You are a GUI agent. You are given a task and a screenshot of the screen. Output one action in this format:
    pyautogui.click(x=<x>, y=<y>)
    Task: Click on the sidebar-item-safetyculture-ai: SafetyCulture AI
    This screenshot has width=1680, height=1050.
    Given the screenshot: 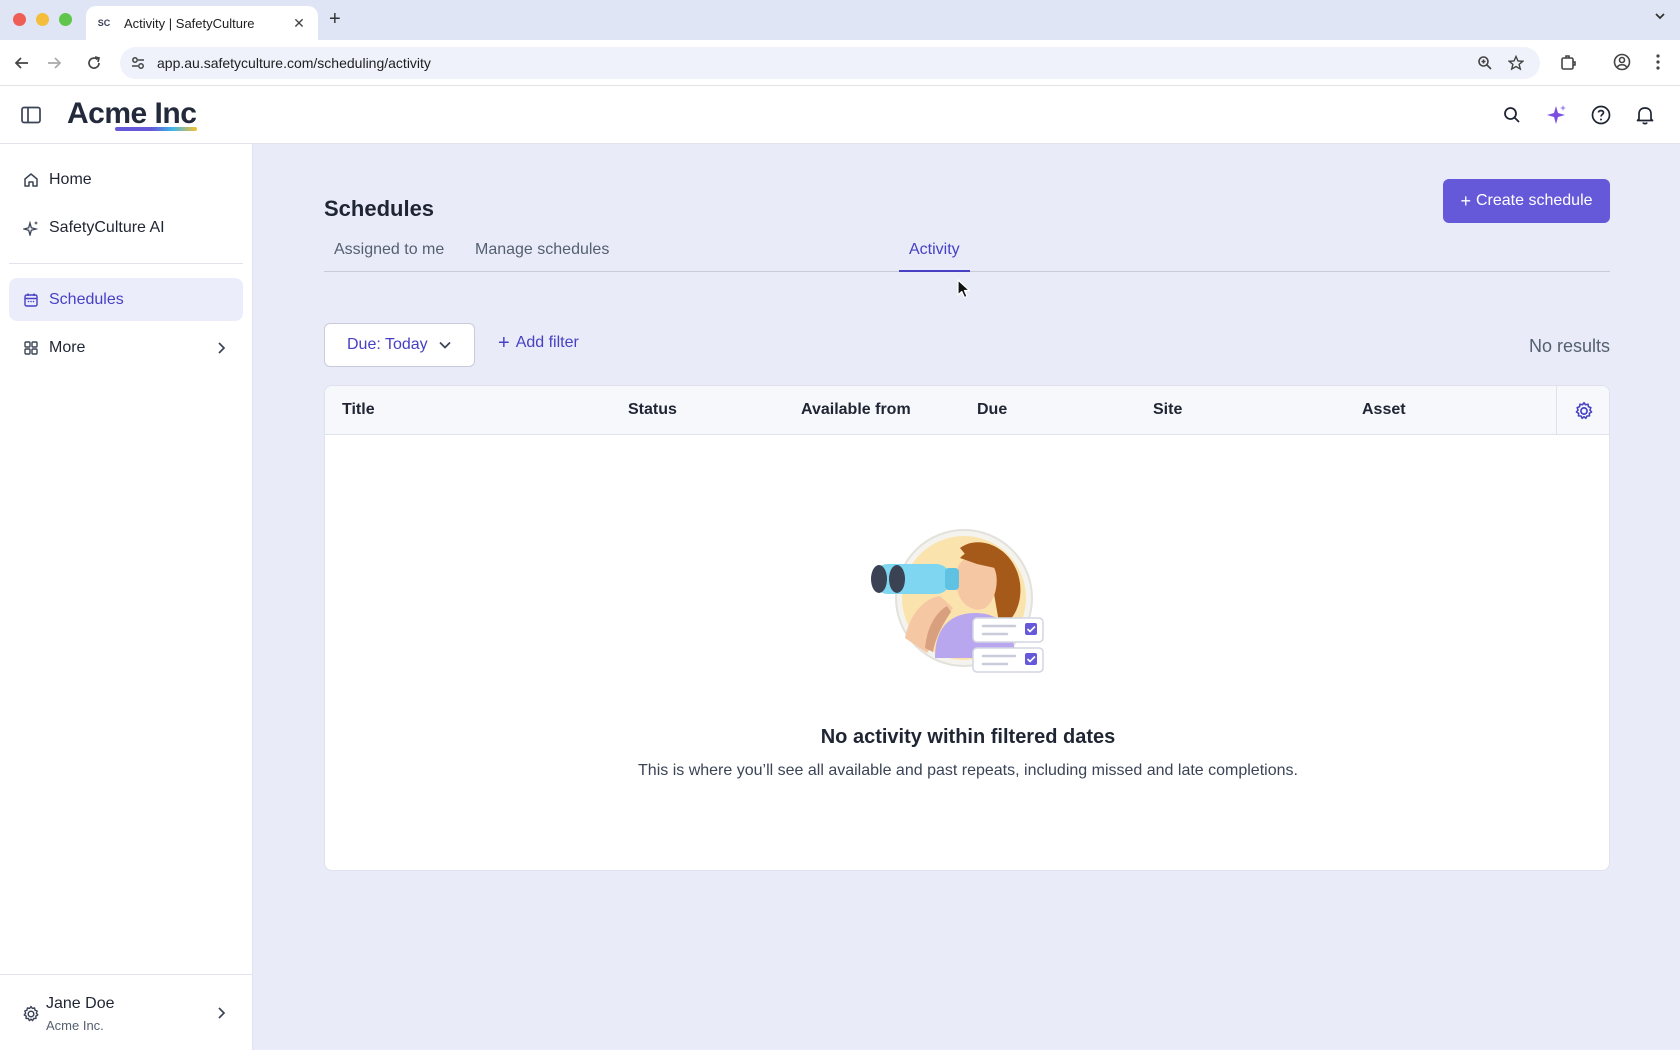 What is the action you would take?
    pyautogui.click(x=126, y=228)
    